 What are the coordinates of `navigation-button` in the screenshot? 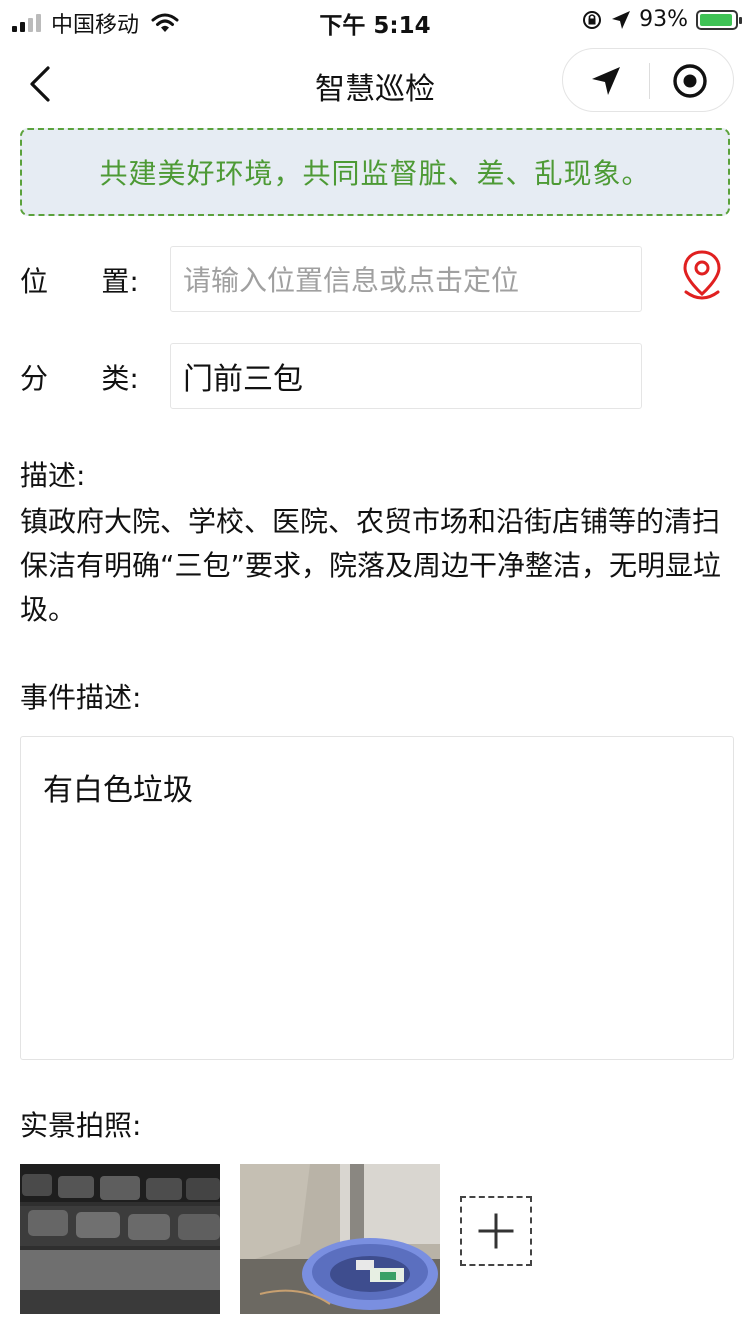 It's located at (606, 81).